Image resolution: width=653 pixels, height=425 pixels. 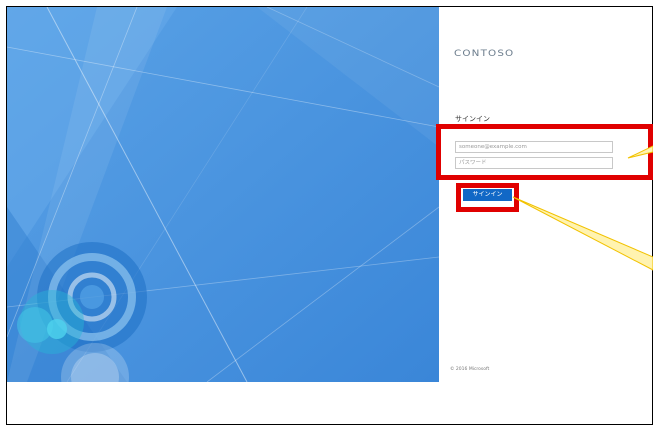 What do you see at coordinates (484, 54) in the screenshot?
I see `brand-logo: CONTOSO` at bounding box center [484, 54].